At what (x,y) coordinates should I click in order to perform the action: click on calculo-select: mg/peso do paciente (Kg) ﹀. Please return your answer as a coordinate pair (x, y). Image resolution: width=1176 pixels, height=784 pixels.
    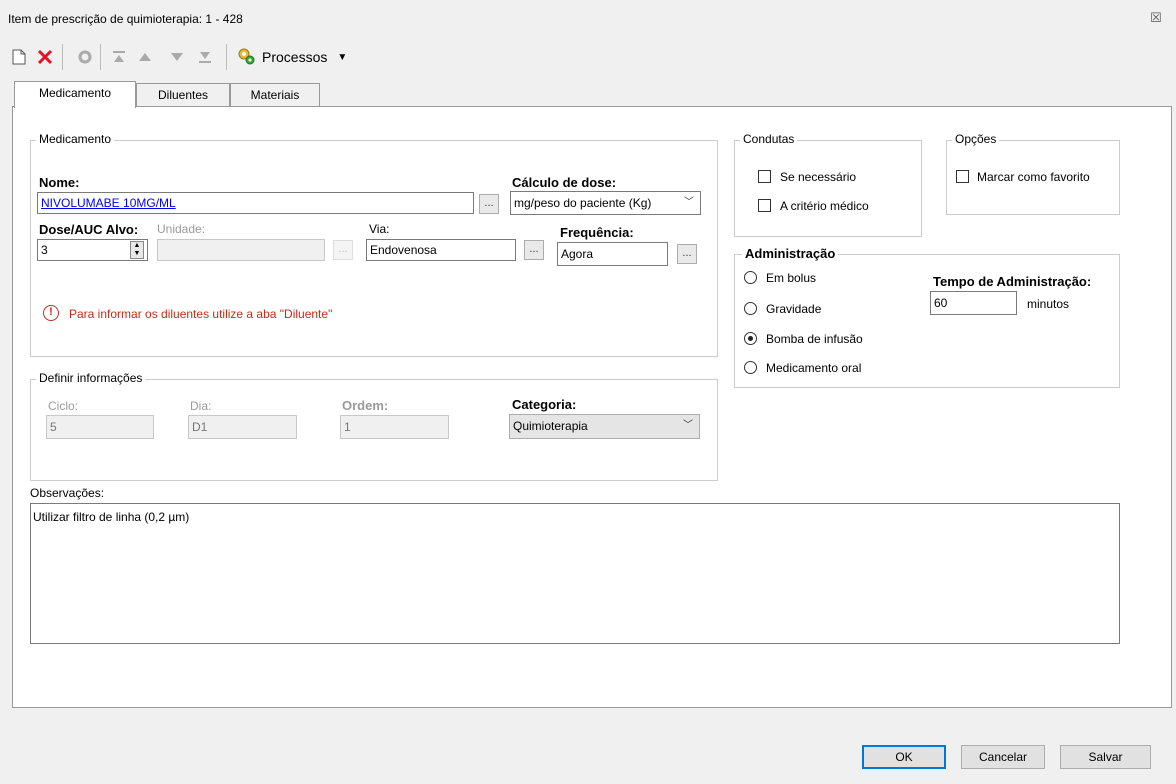
    Looking at the image, I should click on (605, 203).